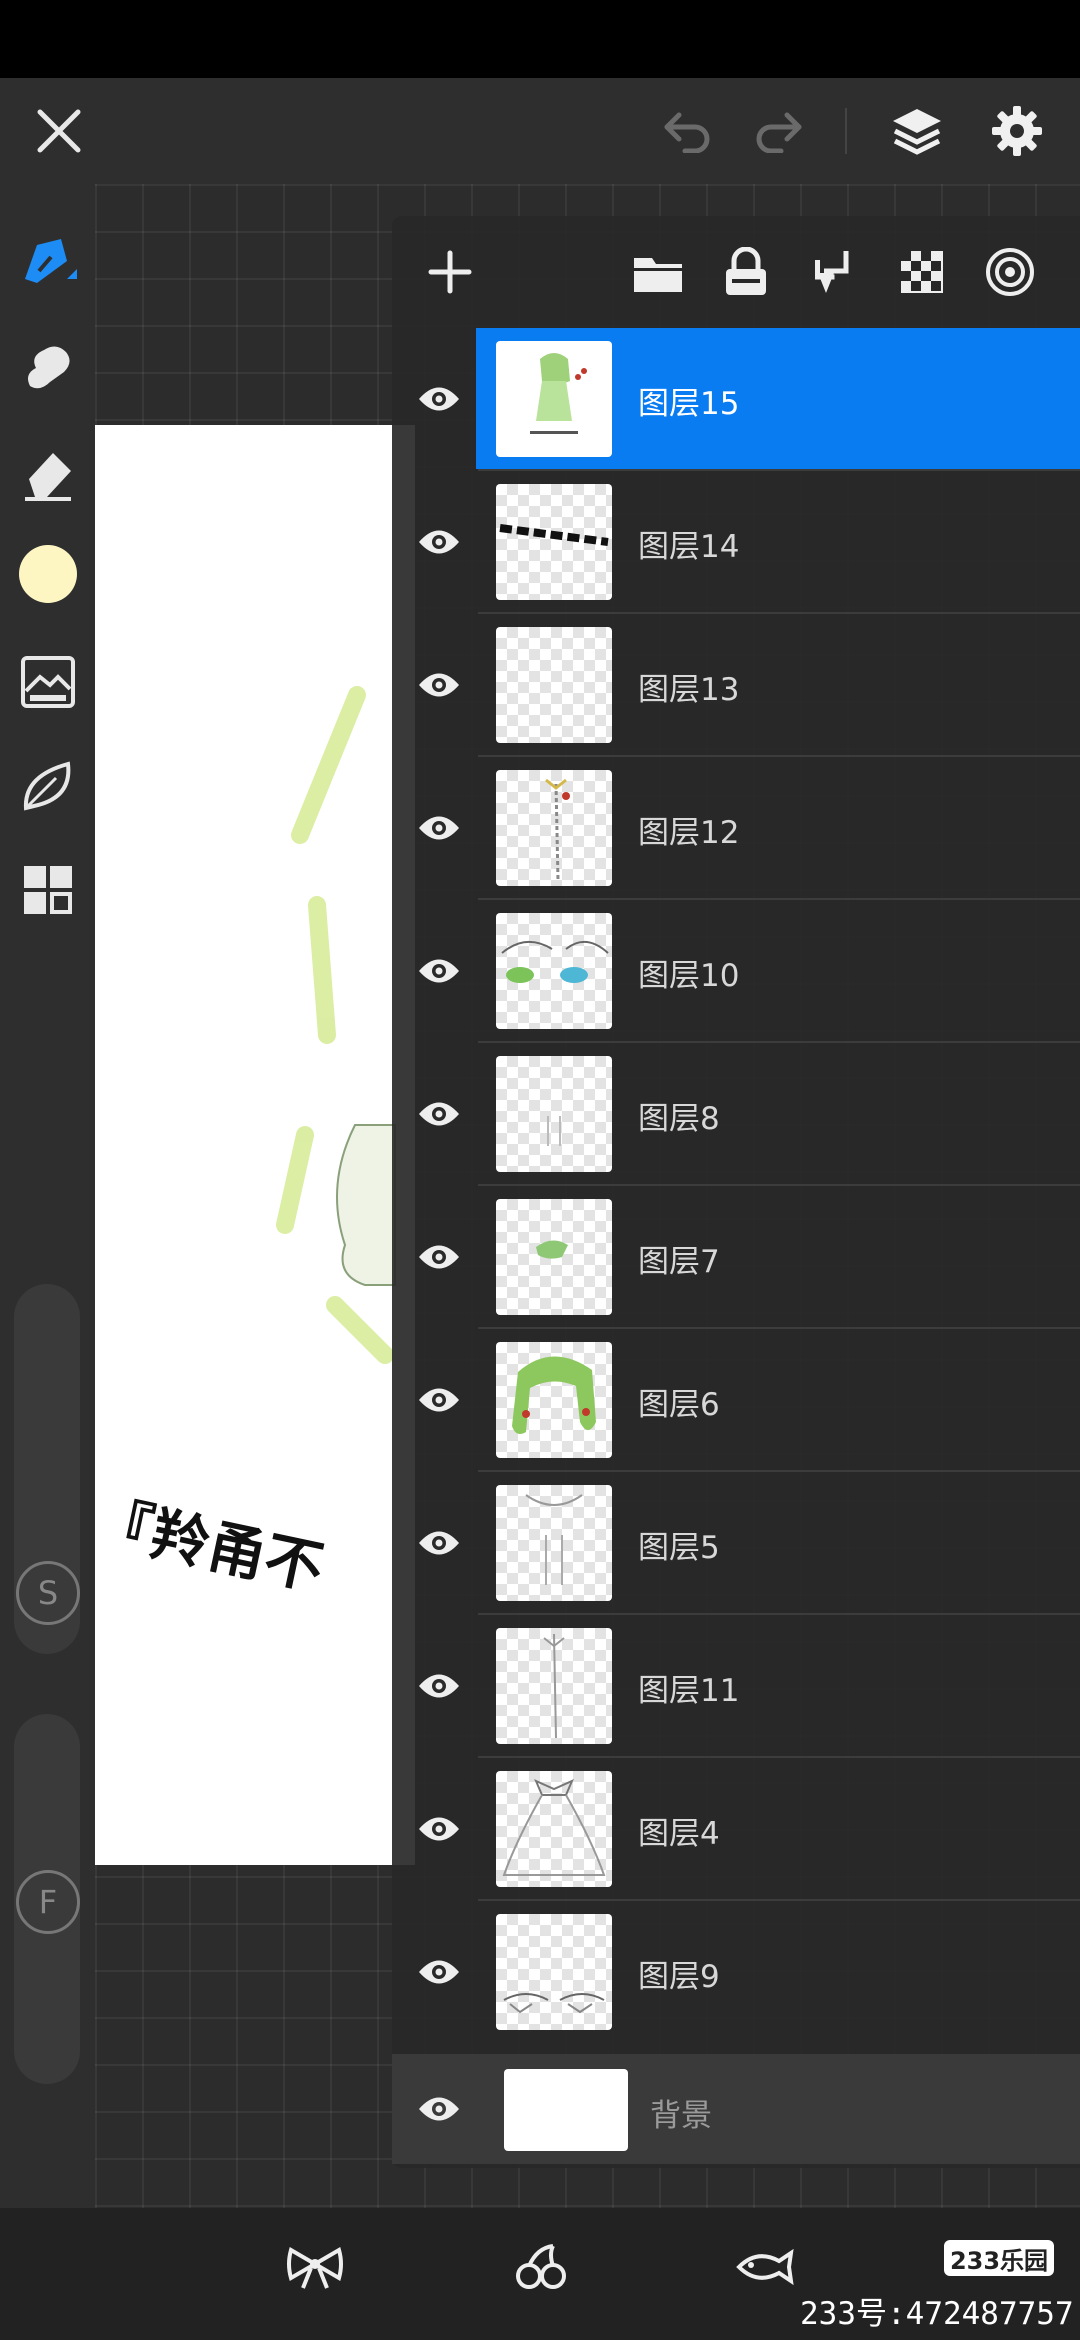  I want to click on artwork-strokes, so click(336, 1025).